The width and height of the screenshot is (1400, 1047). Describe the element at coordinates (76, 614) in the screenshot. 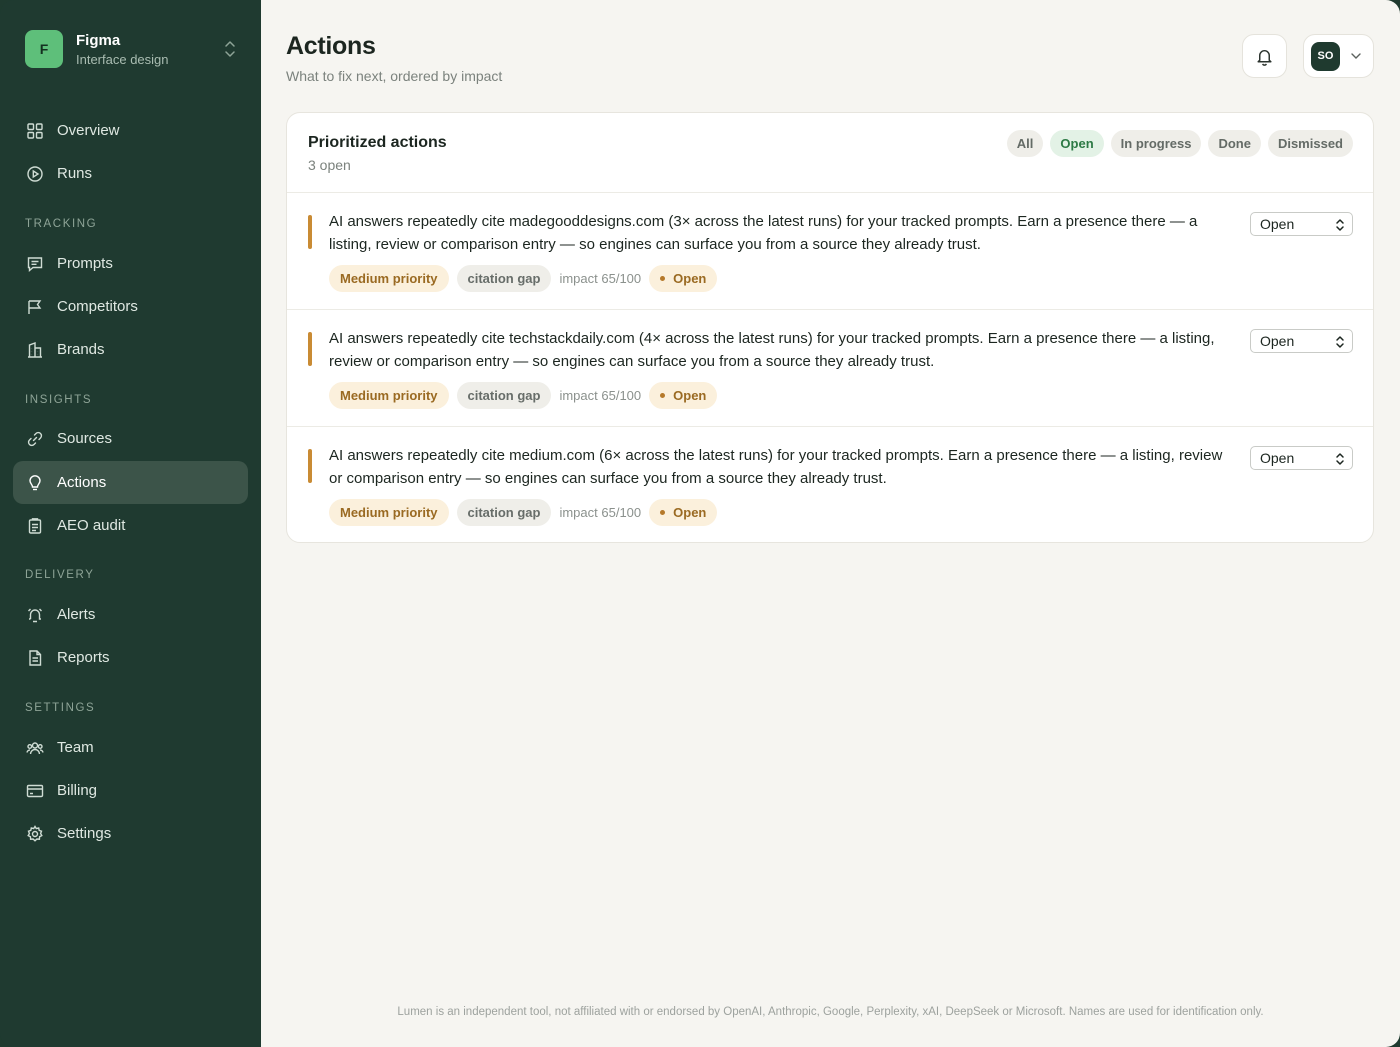

I see `sidebar-item-label: Alerts` at that location.